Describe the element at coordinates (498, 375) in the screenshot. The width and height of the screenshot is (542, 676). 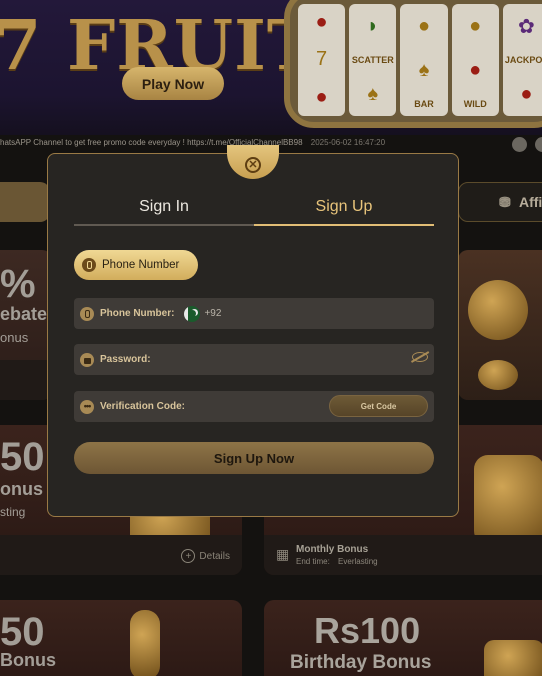
I see `gold-coins-image` at that location.